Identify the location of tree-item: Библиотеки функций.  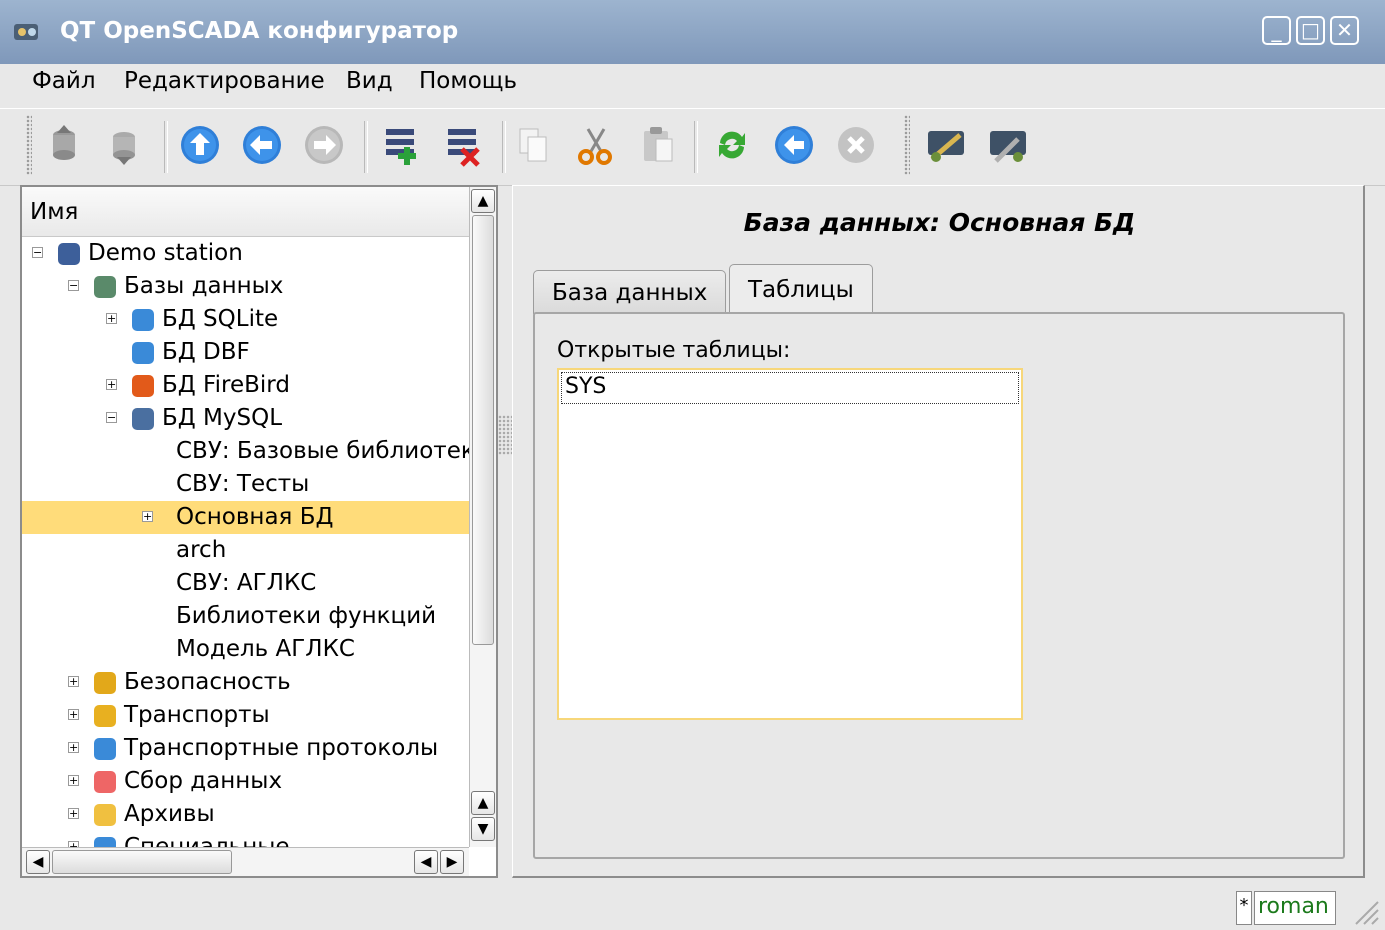
(245, 616).